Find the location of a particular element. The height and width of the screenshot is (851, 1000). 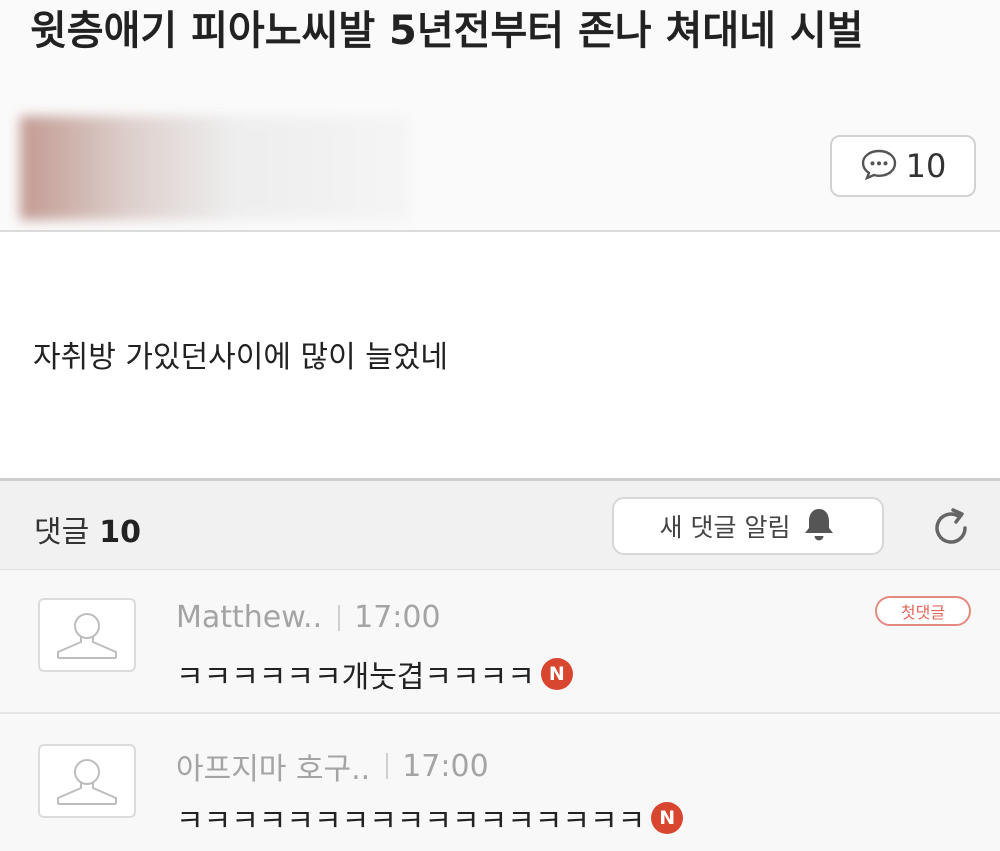

speech-bubble-icon is located at coordinates (879, 166).